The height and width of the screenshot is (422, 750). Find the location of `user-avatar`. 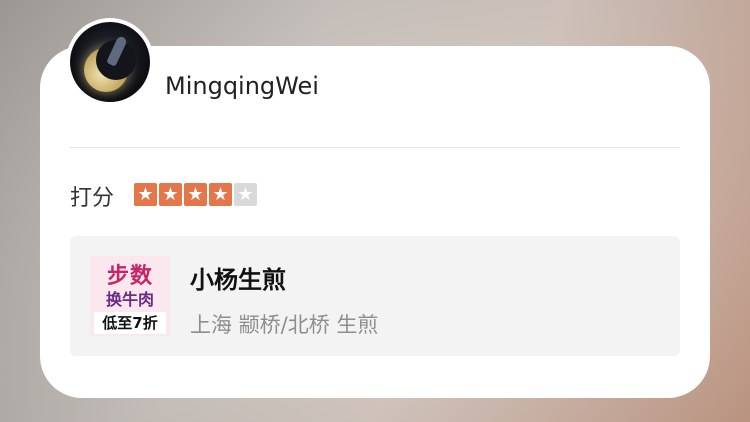

user-avatar is located at coordinates (110, 62).